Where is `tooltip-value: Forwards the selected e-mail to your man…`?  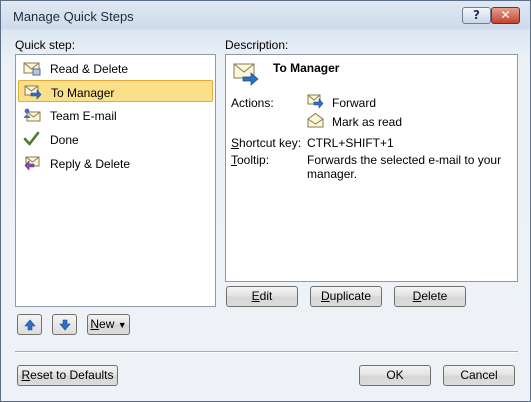 tooltip-value: Forwards the selected e-mail to your man… is located at coordinates (404, 167).